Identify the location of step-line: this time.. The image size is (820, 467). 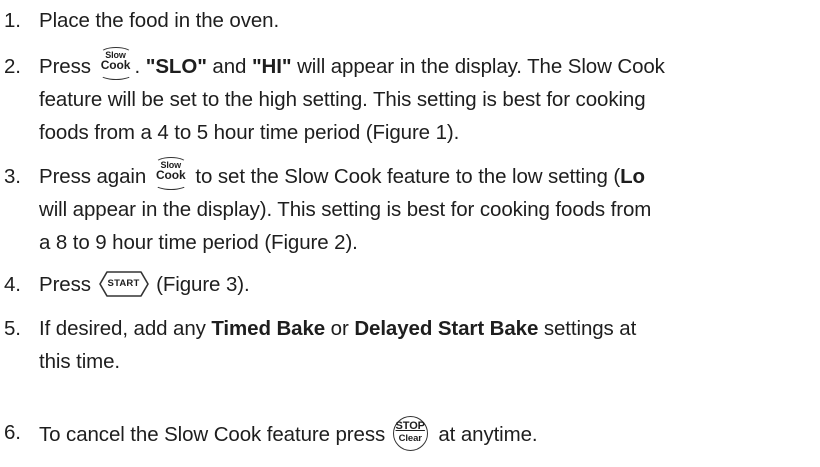
(80, 361).